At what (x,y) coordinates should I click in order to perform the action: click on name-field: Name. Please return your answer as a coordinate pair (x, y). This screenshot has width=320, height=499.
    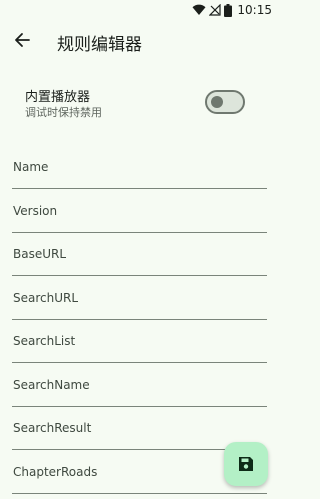
    Looking at the image, I should click on (139, 171).